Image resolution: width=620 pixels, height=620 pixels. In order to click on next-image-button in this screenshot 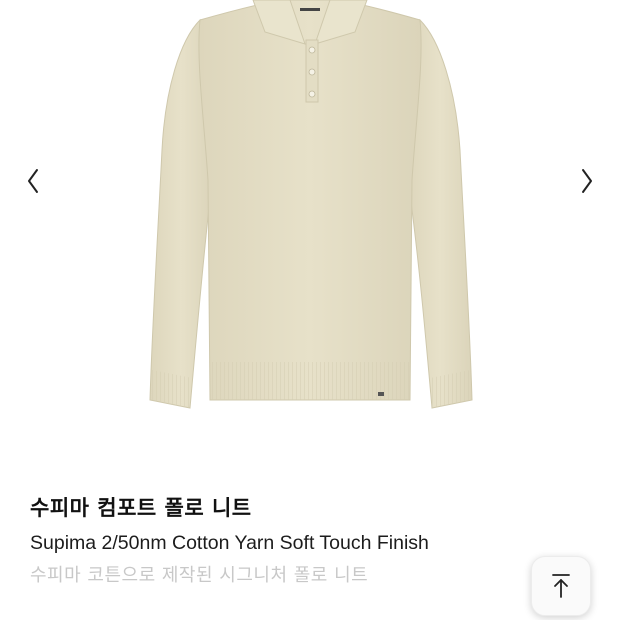, I will do `click(587, 181)`.